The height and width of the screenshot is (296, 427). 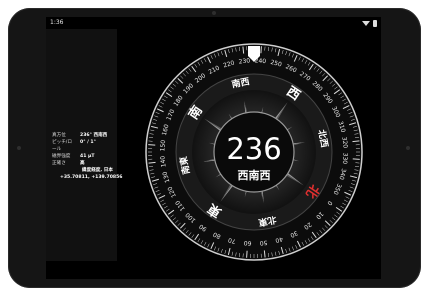 I want to click on degree-tick-label: 140, so click(x=163, y=161).